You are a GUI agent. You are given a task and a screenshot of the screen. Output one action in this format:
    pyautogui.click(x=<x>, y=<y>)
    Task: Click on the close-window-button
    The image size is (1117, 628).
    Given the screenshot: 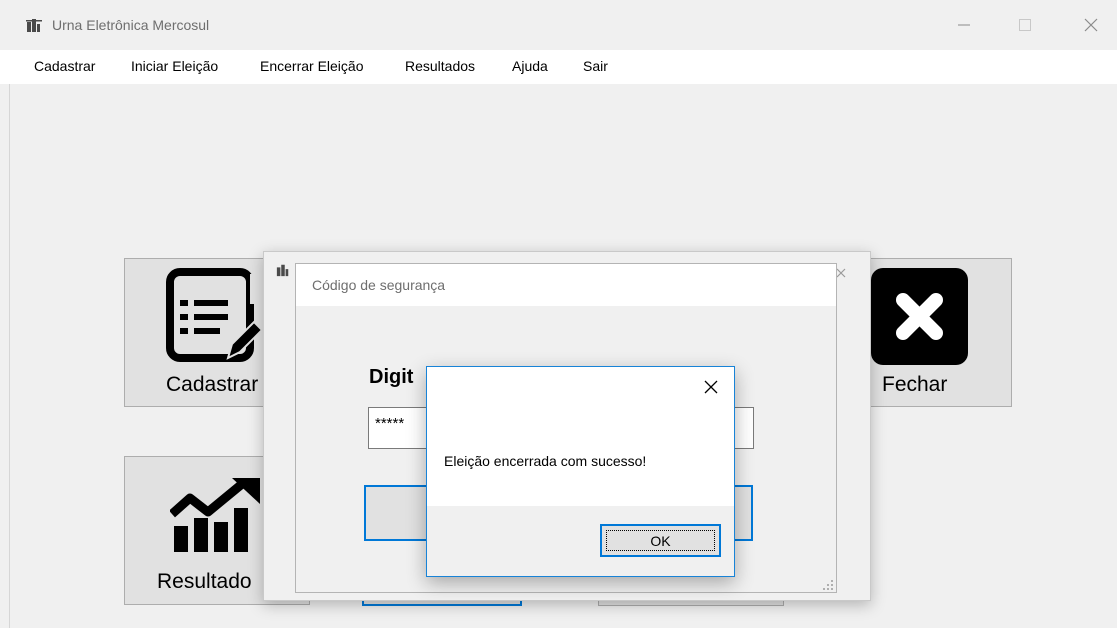 What is the action you would take?
    pyautogui.click(x=1091, y=25)
    